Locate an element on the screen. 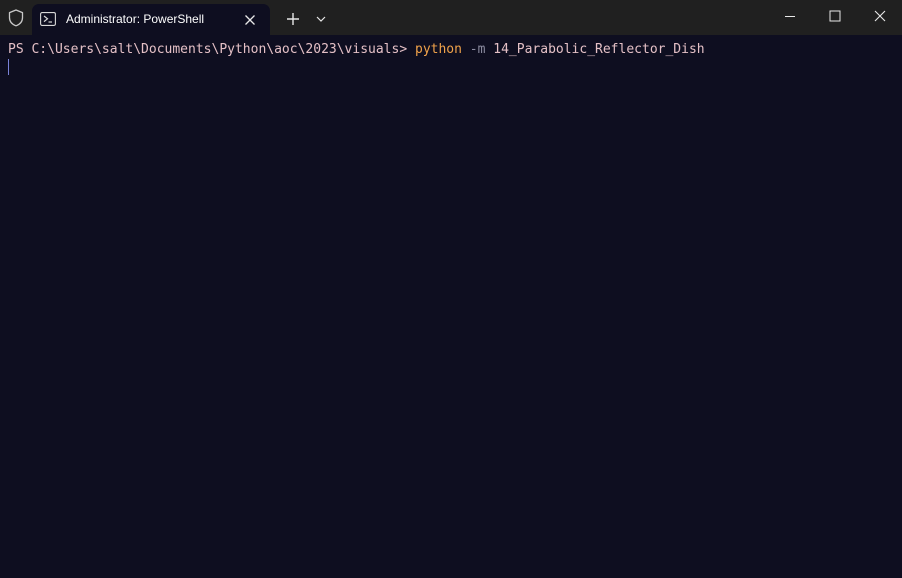 This screenshot has height=578, width=902. tab-title: Administrator: PowerShell is located at coordinates (135, 19).